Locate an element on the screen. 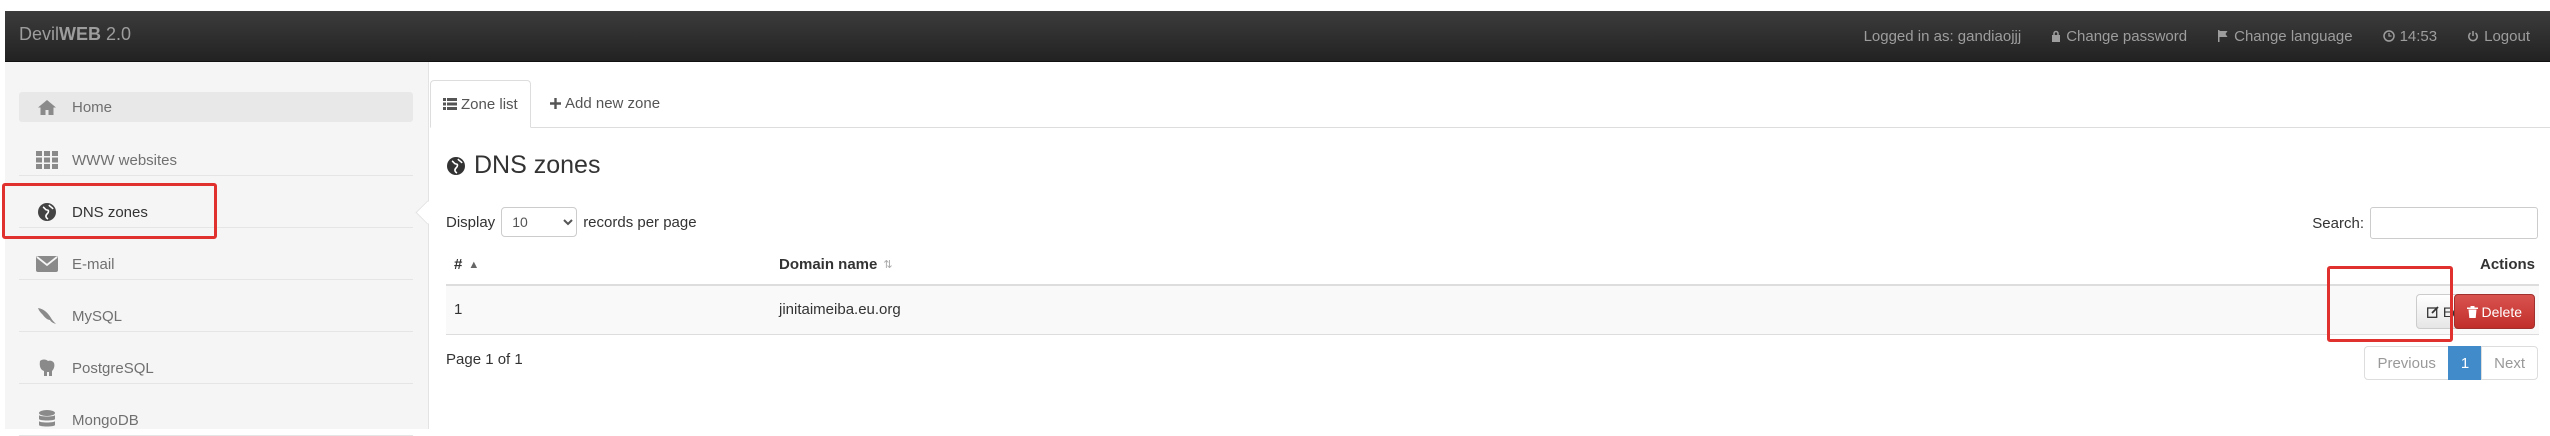 This screenshot has height=436, width=2550. sidebar-item-postgresql: PostgreSQL is located at coordinates (216, 368).